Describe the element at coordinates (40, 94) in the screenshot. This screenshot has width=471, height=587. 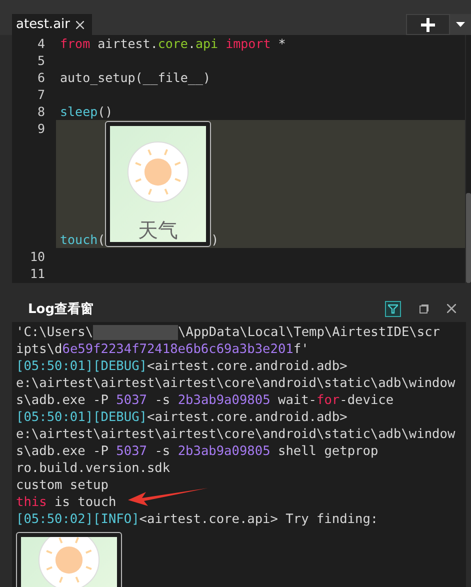
I see `line-number: 7` at that location.